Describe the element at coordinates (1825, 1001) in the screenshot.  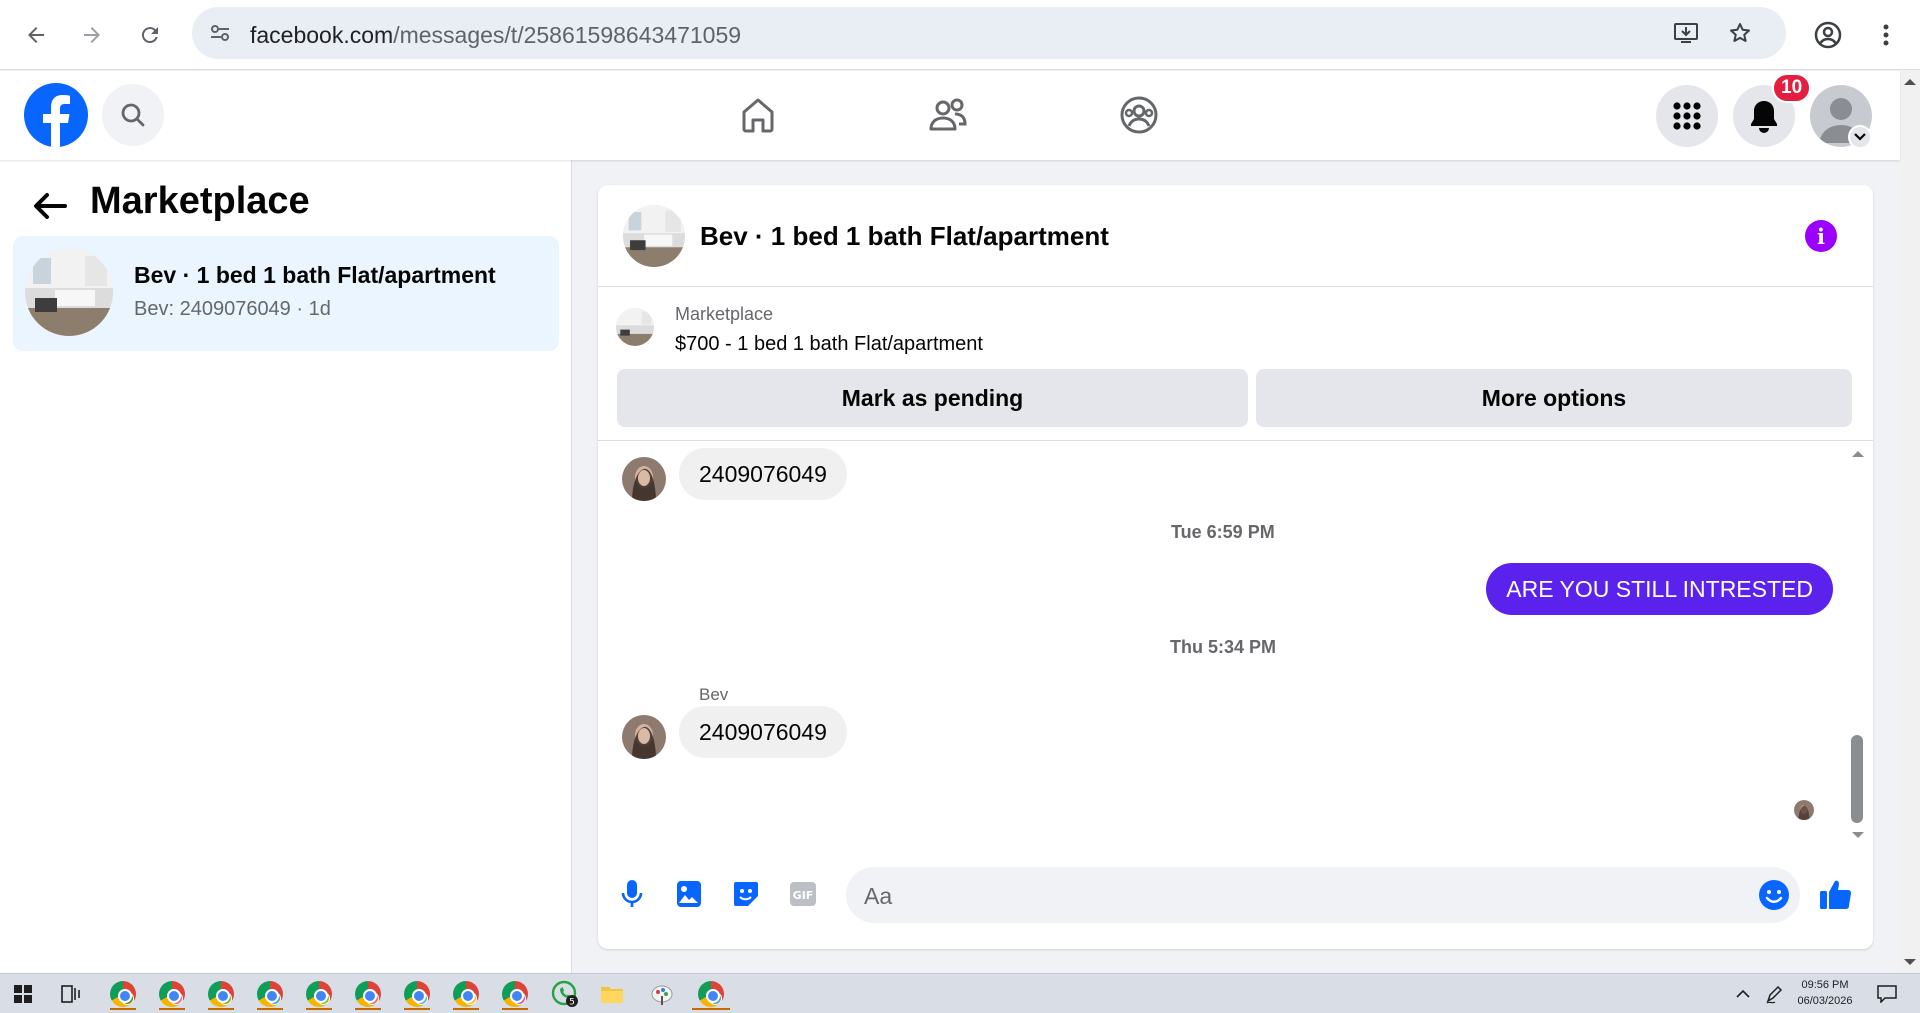
I see `clock-date: 06/03/2026` at that location.